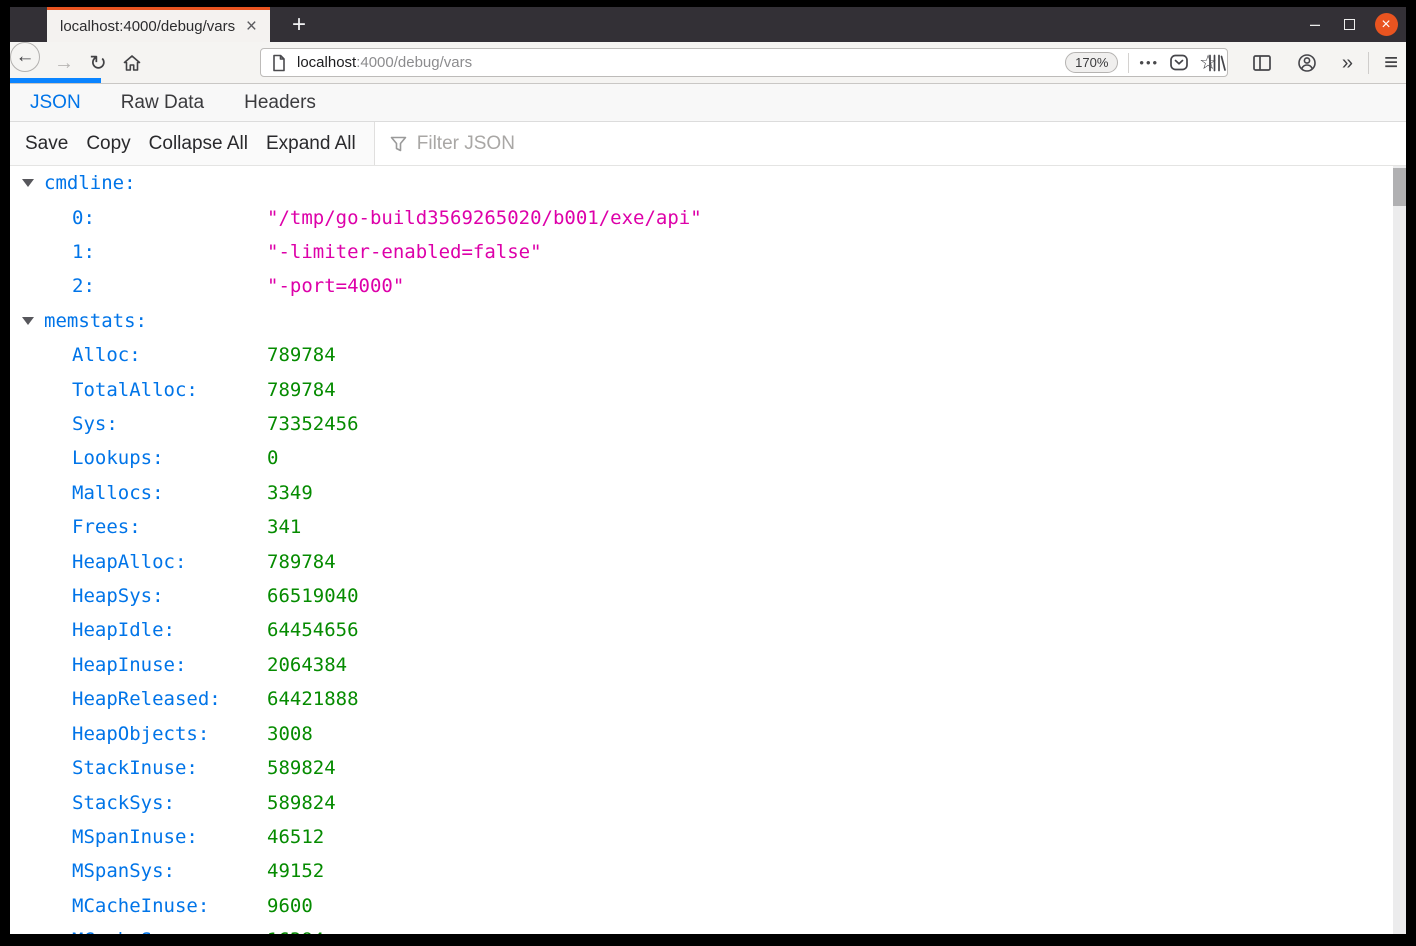 This screenshot has height=946, width=1416. I want to click on json-row: HeapReleased: 64421888, so click(701, 699).